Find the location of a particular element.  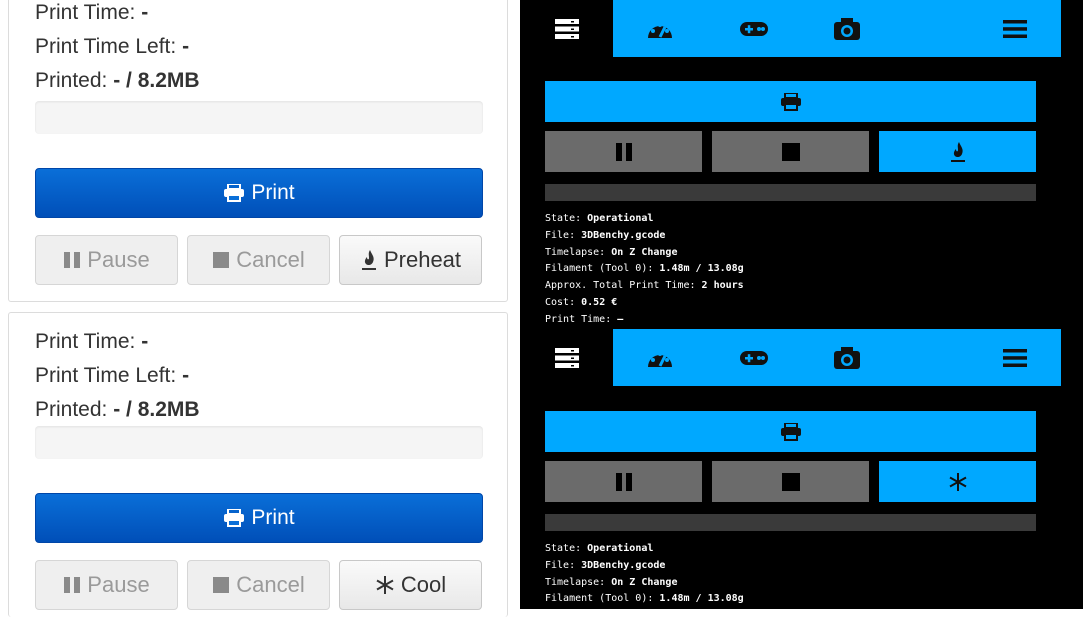

mobile-cool-button is located at coordinates (957, 481).